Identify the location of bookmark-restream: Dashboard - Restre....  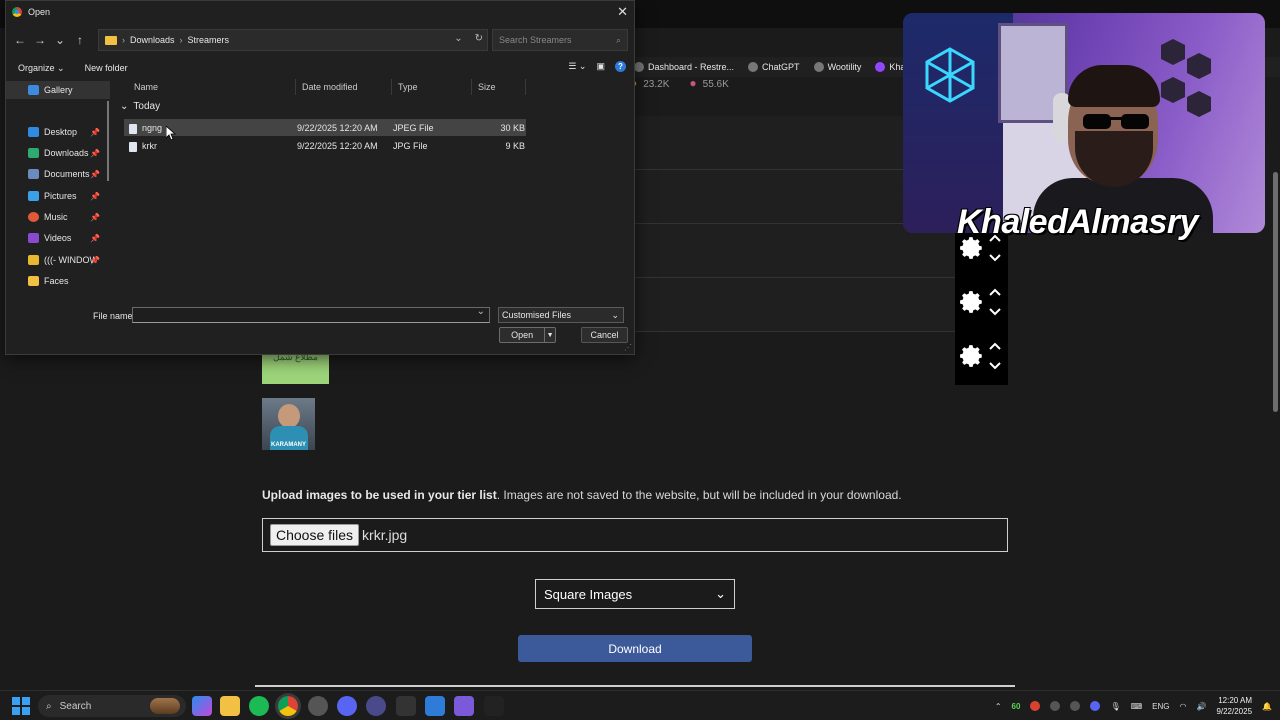
(684, 67).